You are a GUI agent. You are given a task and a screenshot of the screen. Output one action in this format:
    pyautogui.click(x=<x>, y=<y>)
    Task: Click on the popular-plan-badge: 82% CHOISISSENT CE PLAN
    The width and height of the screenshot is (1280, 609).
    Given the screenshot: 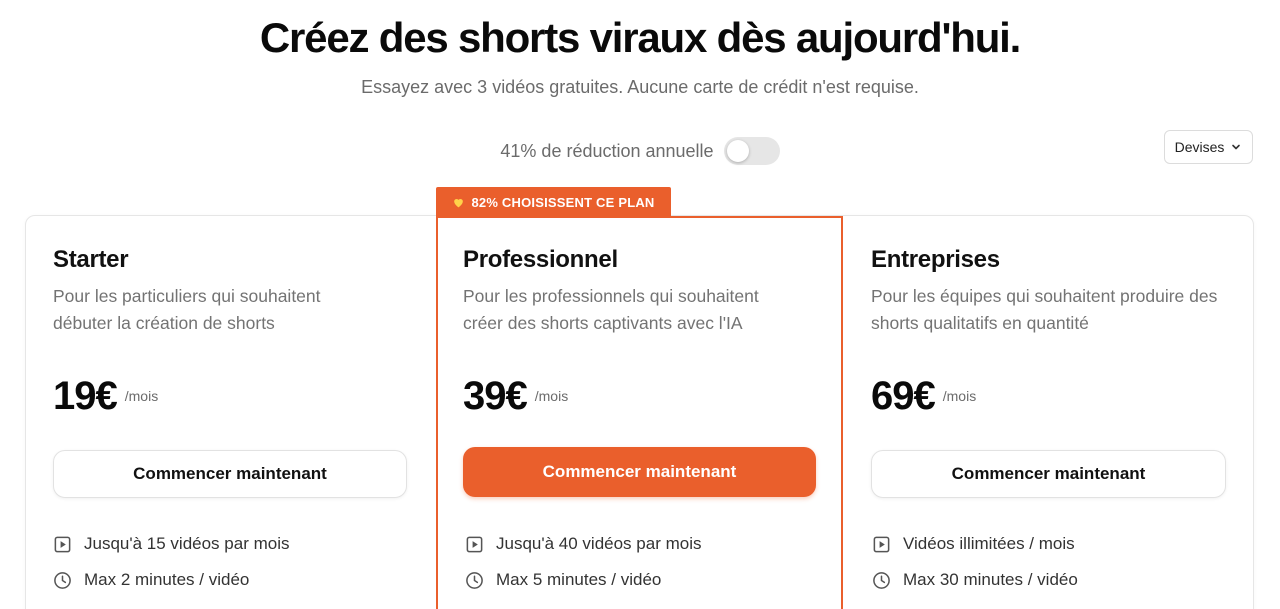 What is the action you would take?
    pyautogui.click(x=553, y=202)
    